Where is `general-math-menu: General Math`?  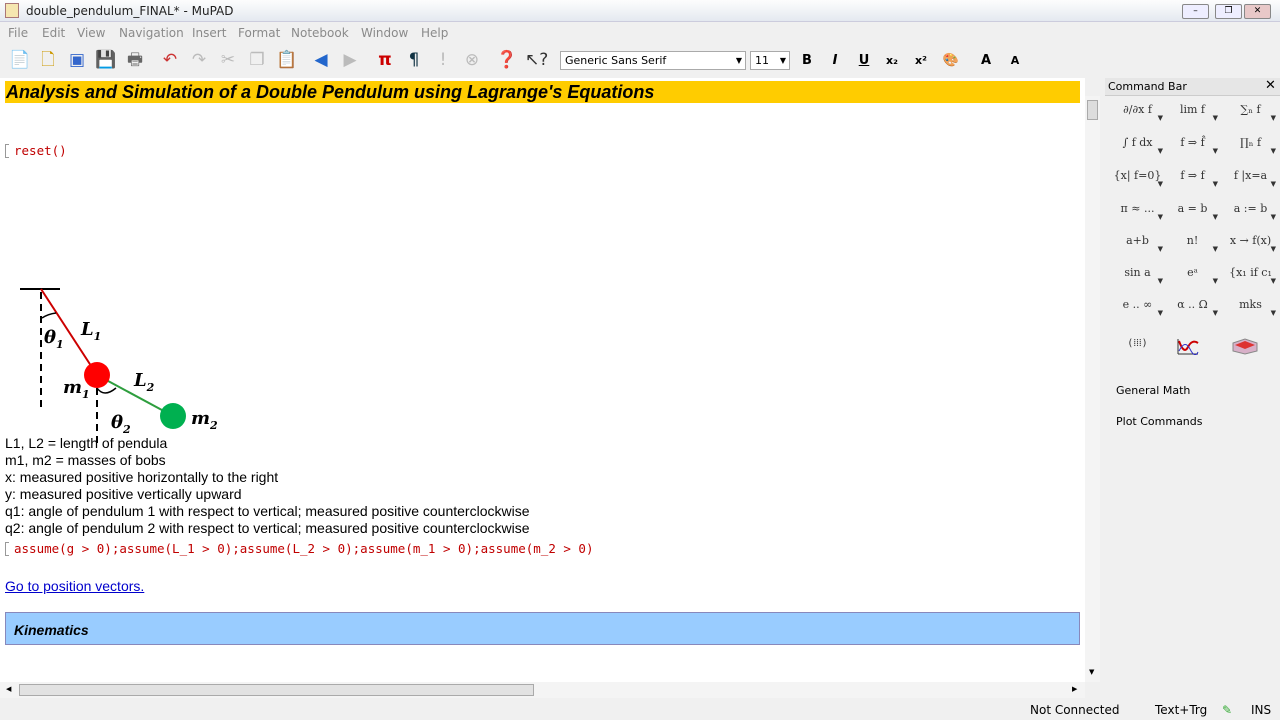
general-math-menu: General Math is located at coordinates (1153, 390).